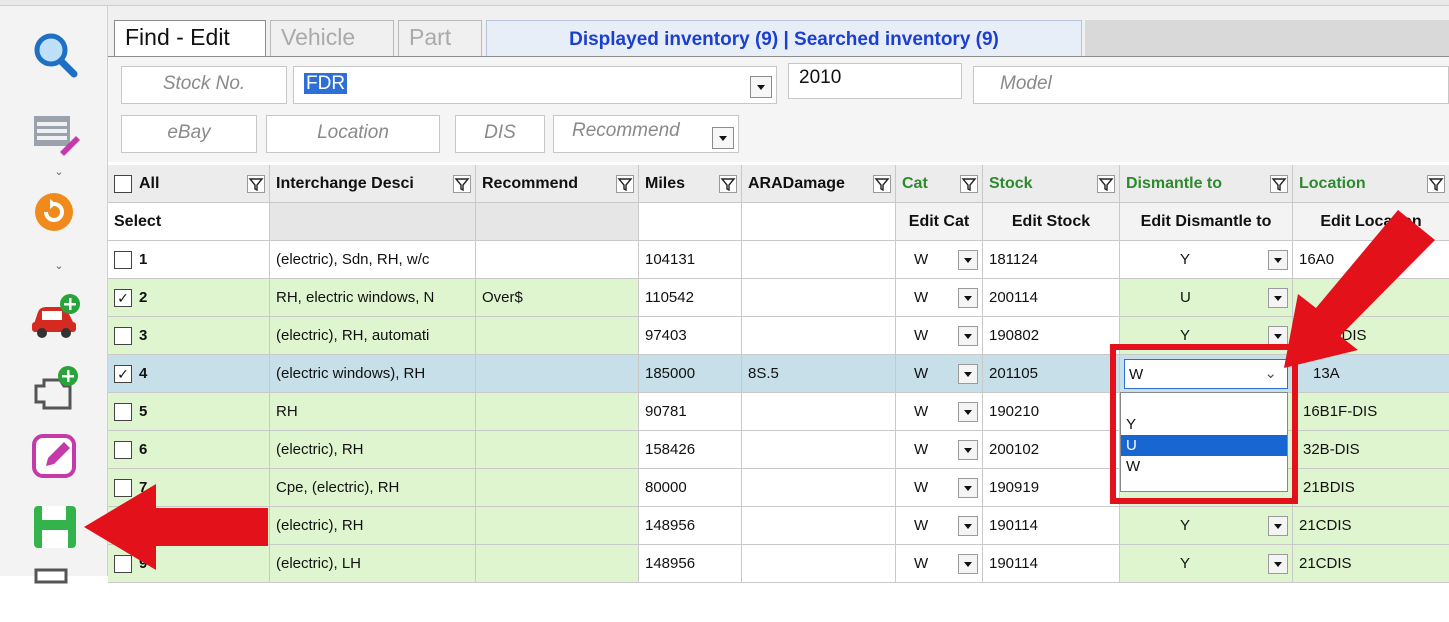 This screenshot has height=622, width=1449. Describe the element at coordinates (690, 487) in the screenshot. I see `miles-cell: 80000` at that location.